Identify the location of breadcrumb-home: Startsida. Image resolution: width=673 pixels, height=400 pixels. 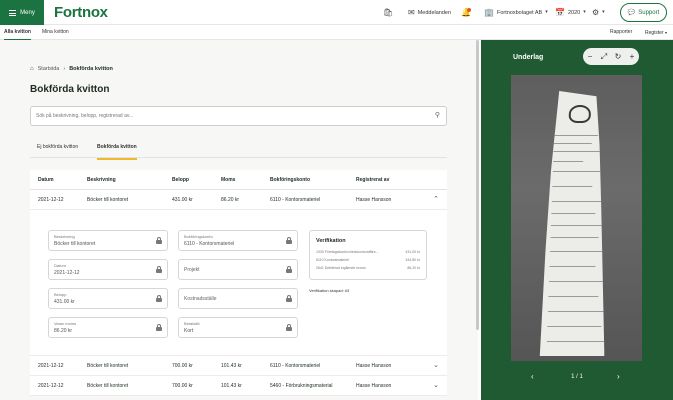
(49, 69).